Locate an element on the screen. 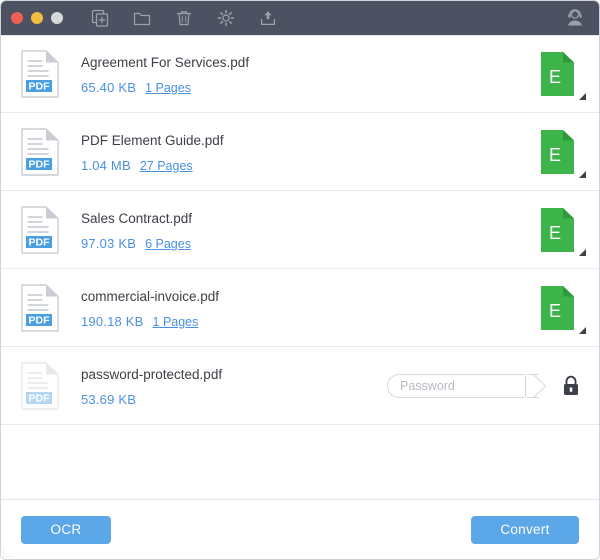 The width and height of the screenshot is (600, 560). traffic-light-controls is located at coordinates (37, 18).